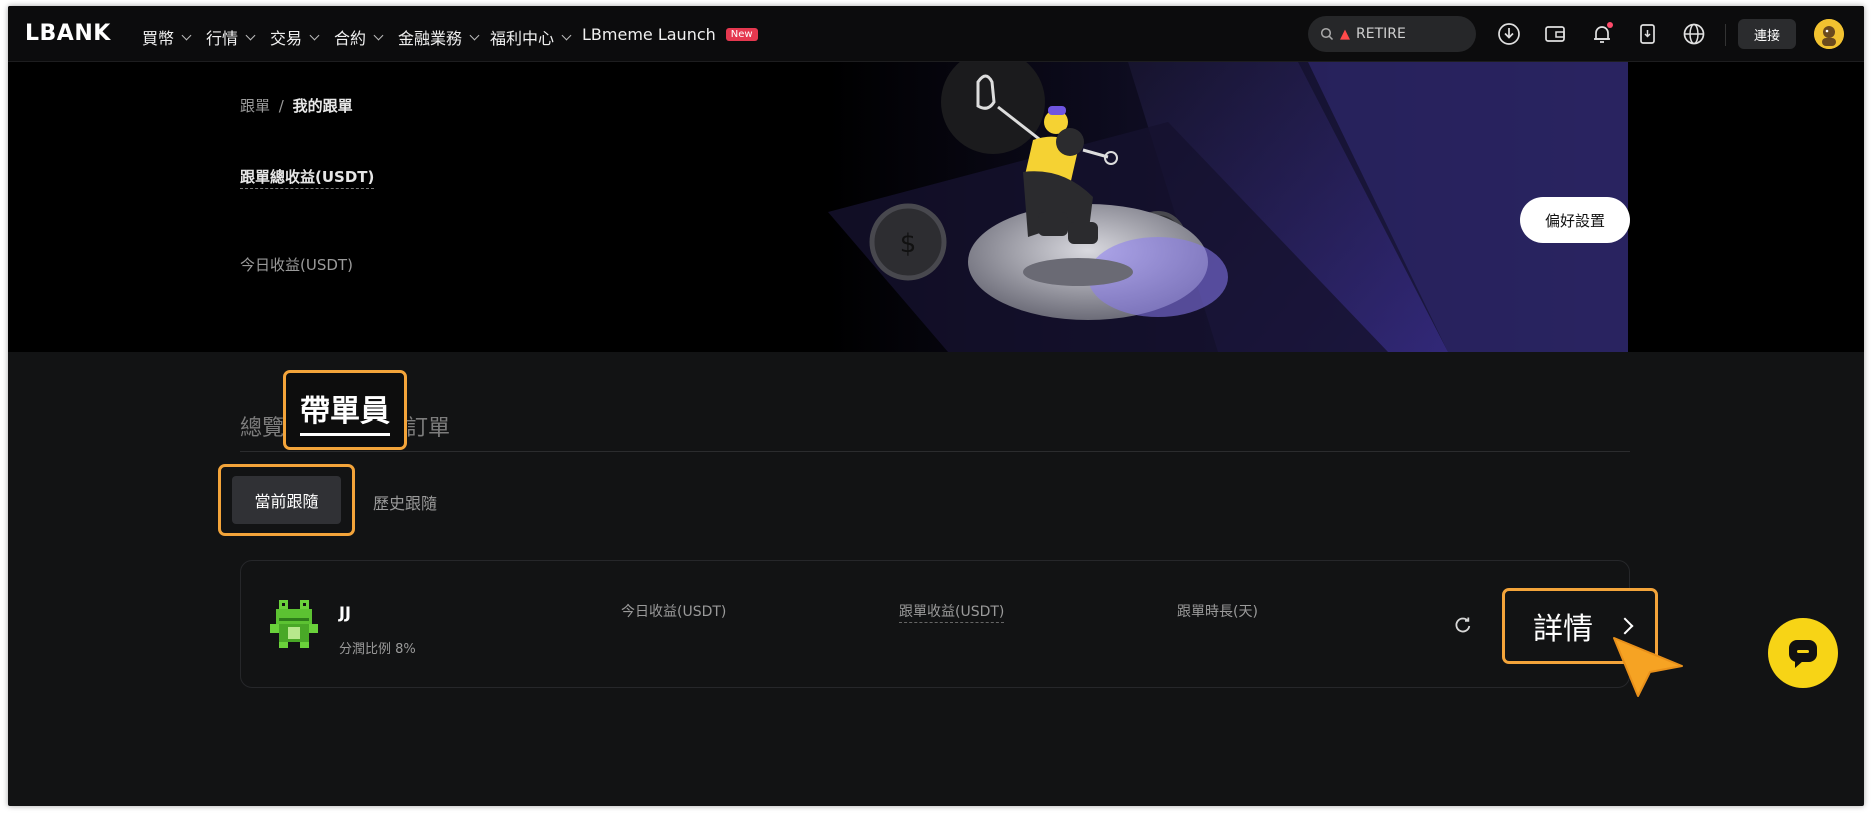 This screenshot has width=1872, height=819. I want to click on tab-leader-label: 帶單員, so click(345, 411).